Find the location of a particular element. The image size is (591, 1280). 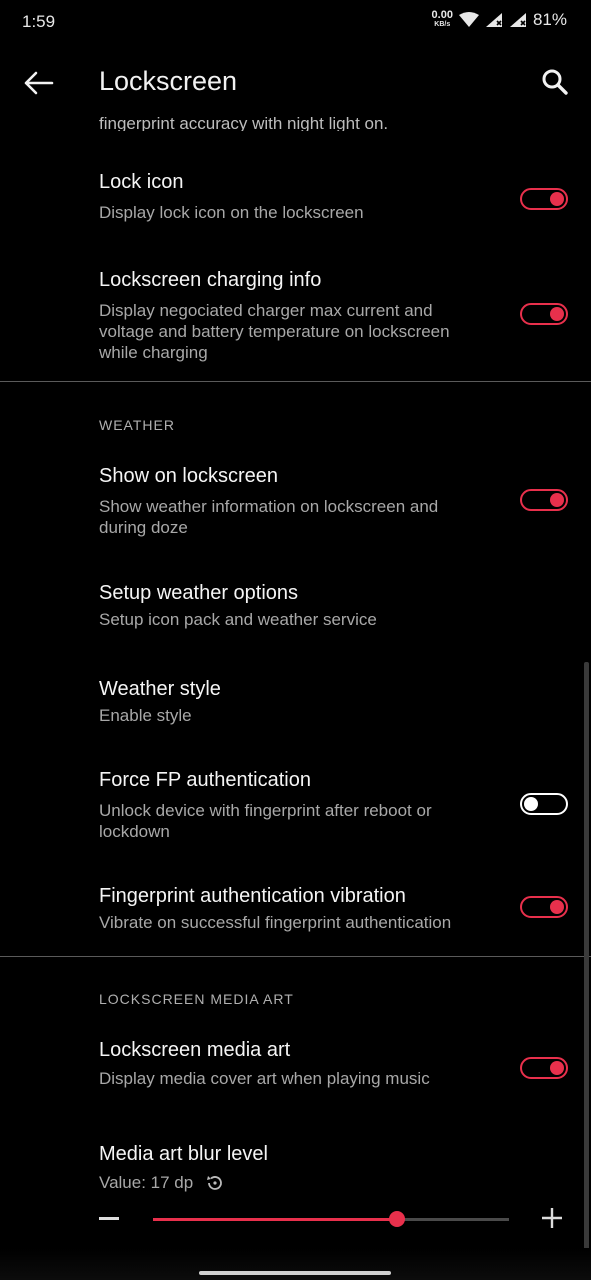

pref-summary: Display lock icon on the lockscreen is located at coordinates (231, 212).